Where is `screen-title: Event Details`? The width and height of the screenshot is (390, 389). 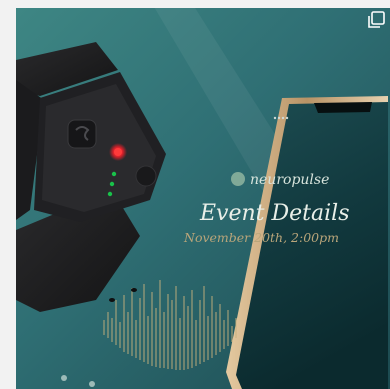
screen-title: Event Details is located at coordinates (274, 213).